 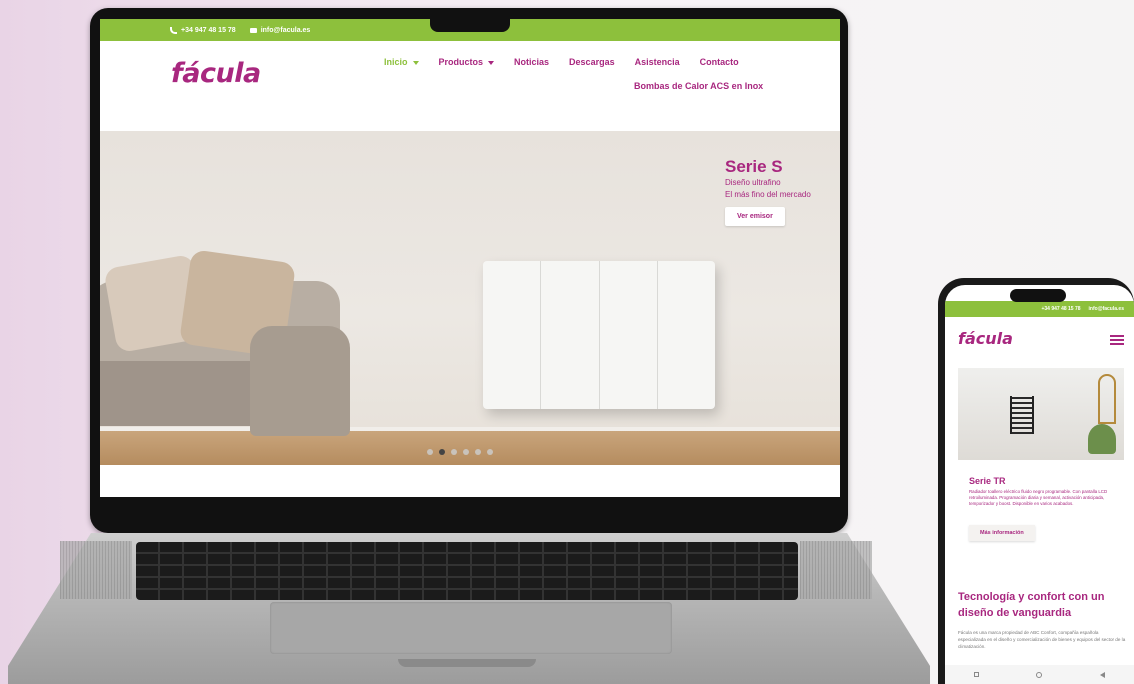 I want to click on menu-item-contacto: Contacto, so click(x=719, y=62).